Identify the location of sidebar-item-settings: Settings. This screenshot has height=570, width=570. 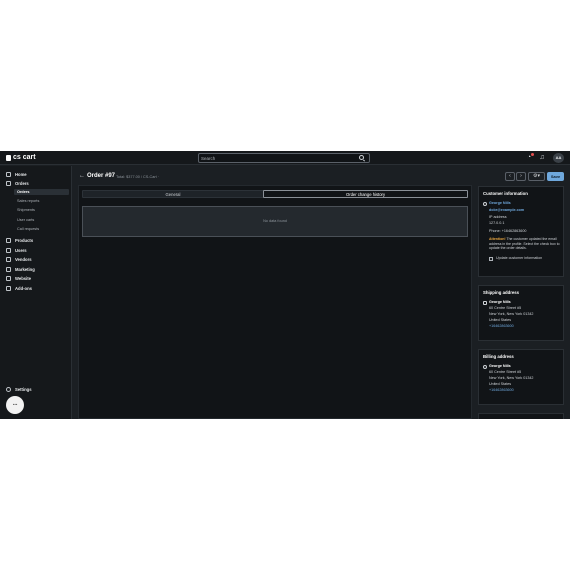
(19, 389).